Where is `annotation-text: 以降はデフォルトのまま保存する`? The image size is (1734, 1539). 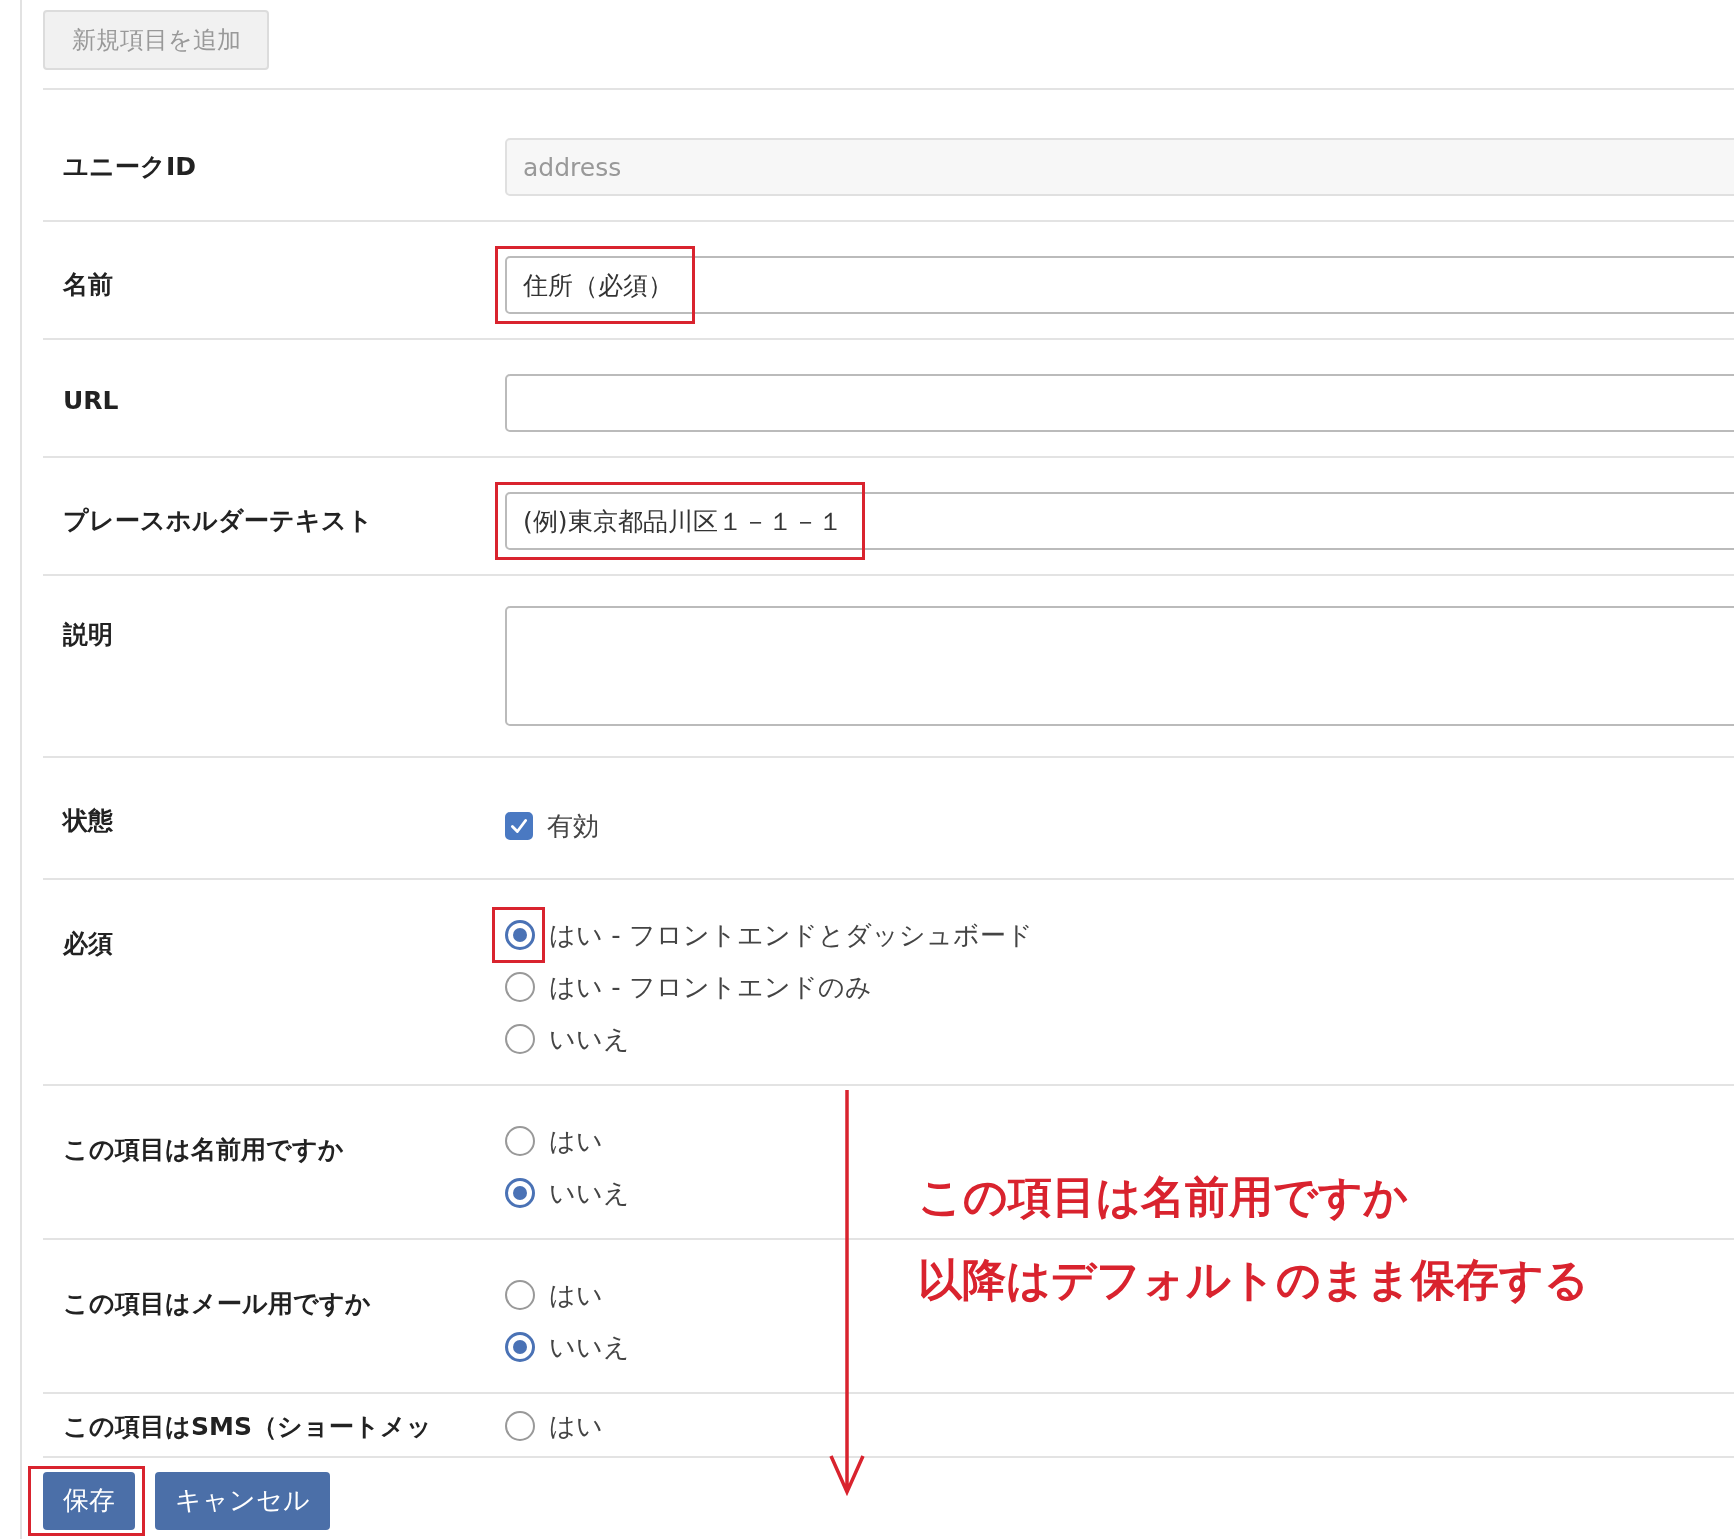 annotation-text: 以降はデフォルトのまま保存する is located at coordinates (1253, 1280).